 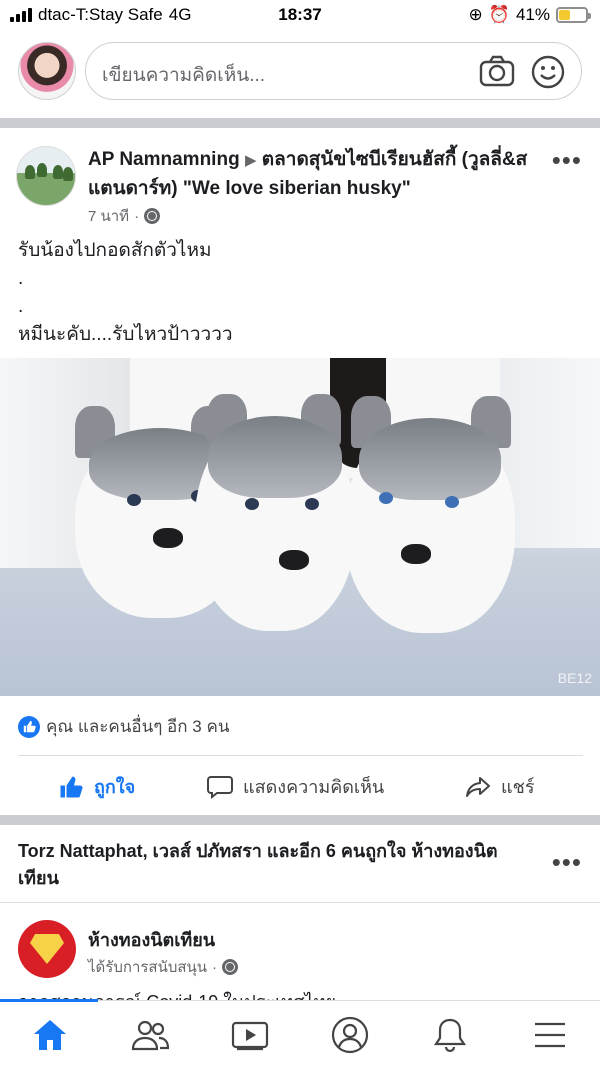 I want to click on share-icon, so click(x=478, y=786).